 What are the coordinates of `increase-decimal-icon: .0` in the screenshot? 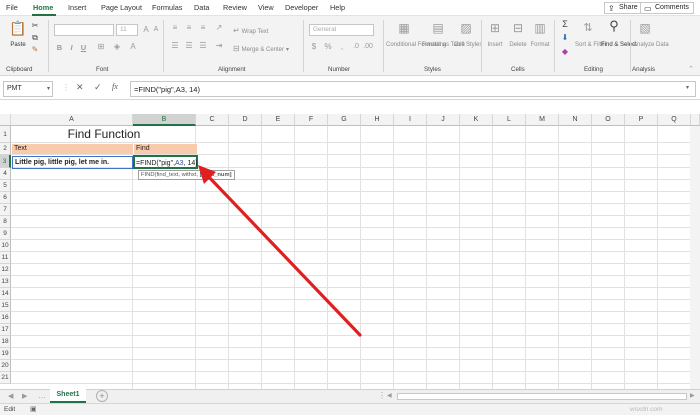 It's located at (356, 47).